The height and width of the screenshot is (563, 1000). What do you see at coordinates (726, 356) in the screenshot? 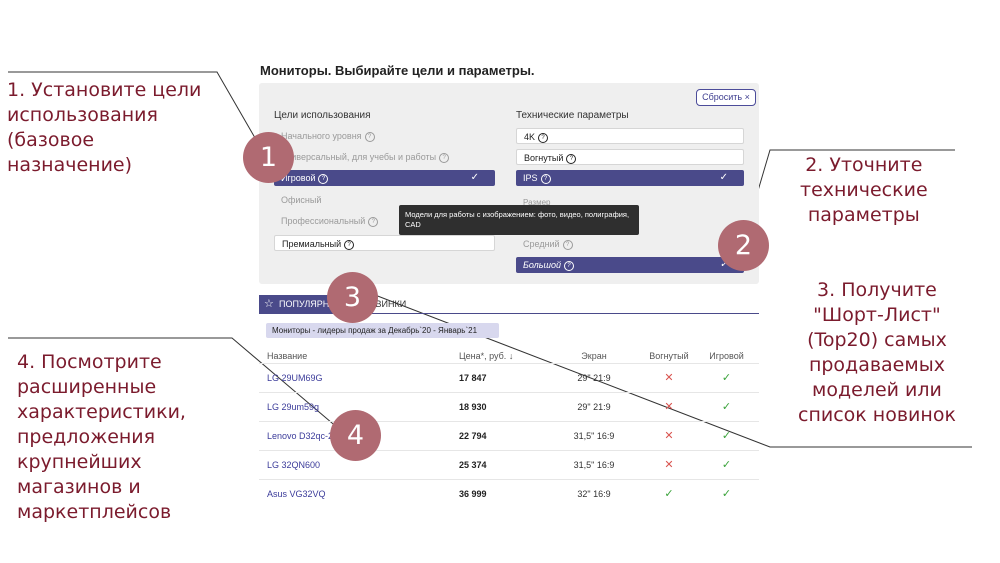
I see `col-gaming-header: Игровой` at bounding box center [726, 356].